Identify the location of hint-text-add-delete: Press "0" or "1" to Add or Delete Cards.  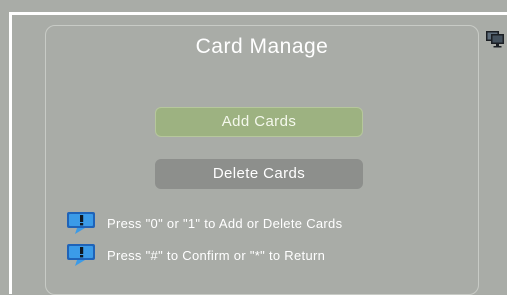
(225, 223).